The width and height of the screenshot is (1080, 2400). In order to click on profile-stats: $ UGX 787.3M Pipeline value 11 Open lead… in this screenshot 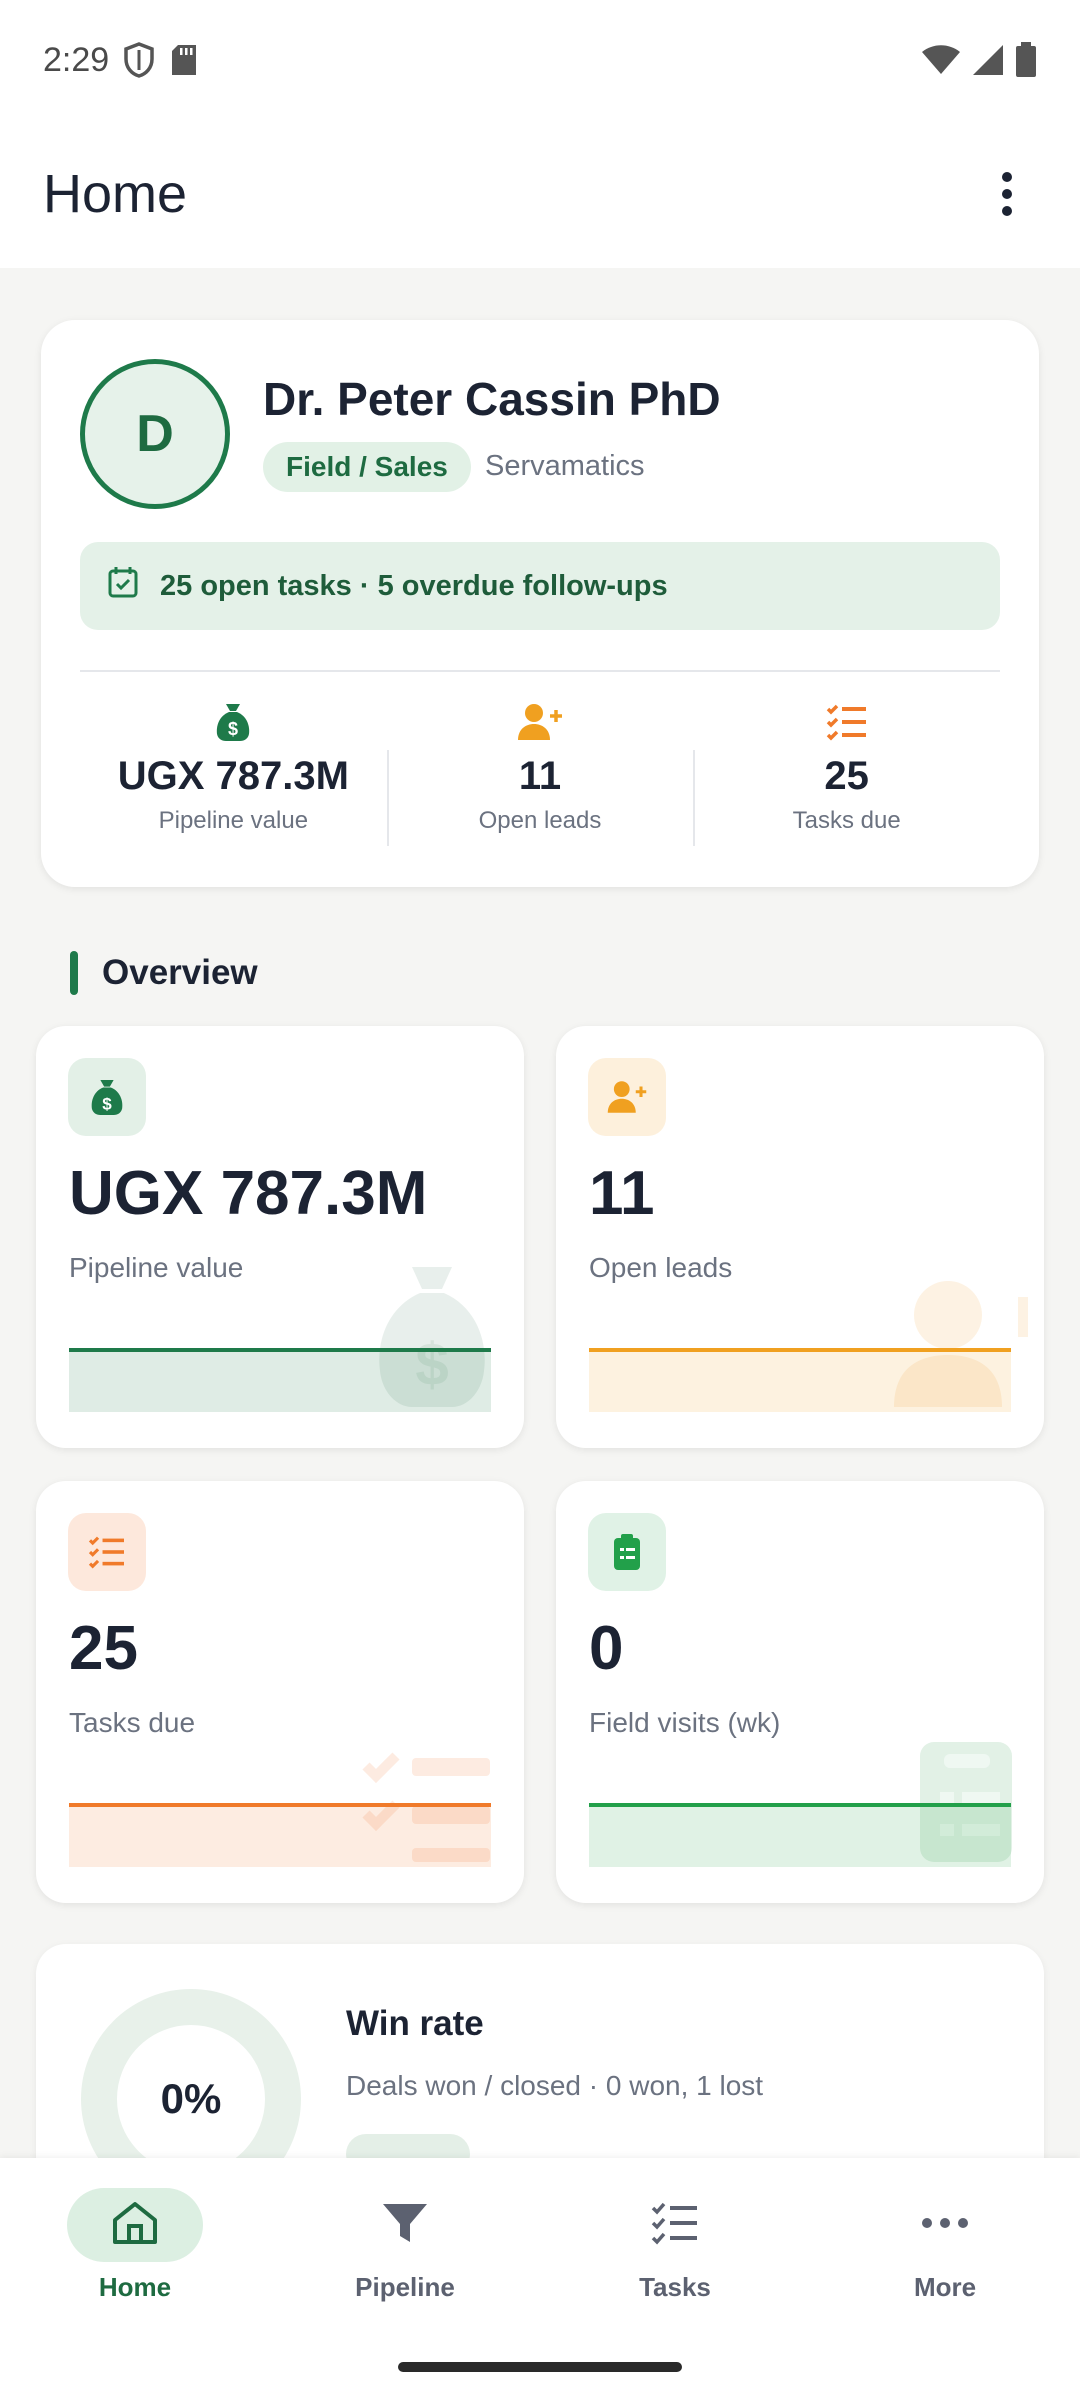, I will do `click(540, 775)`.